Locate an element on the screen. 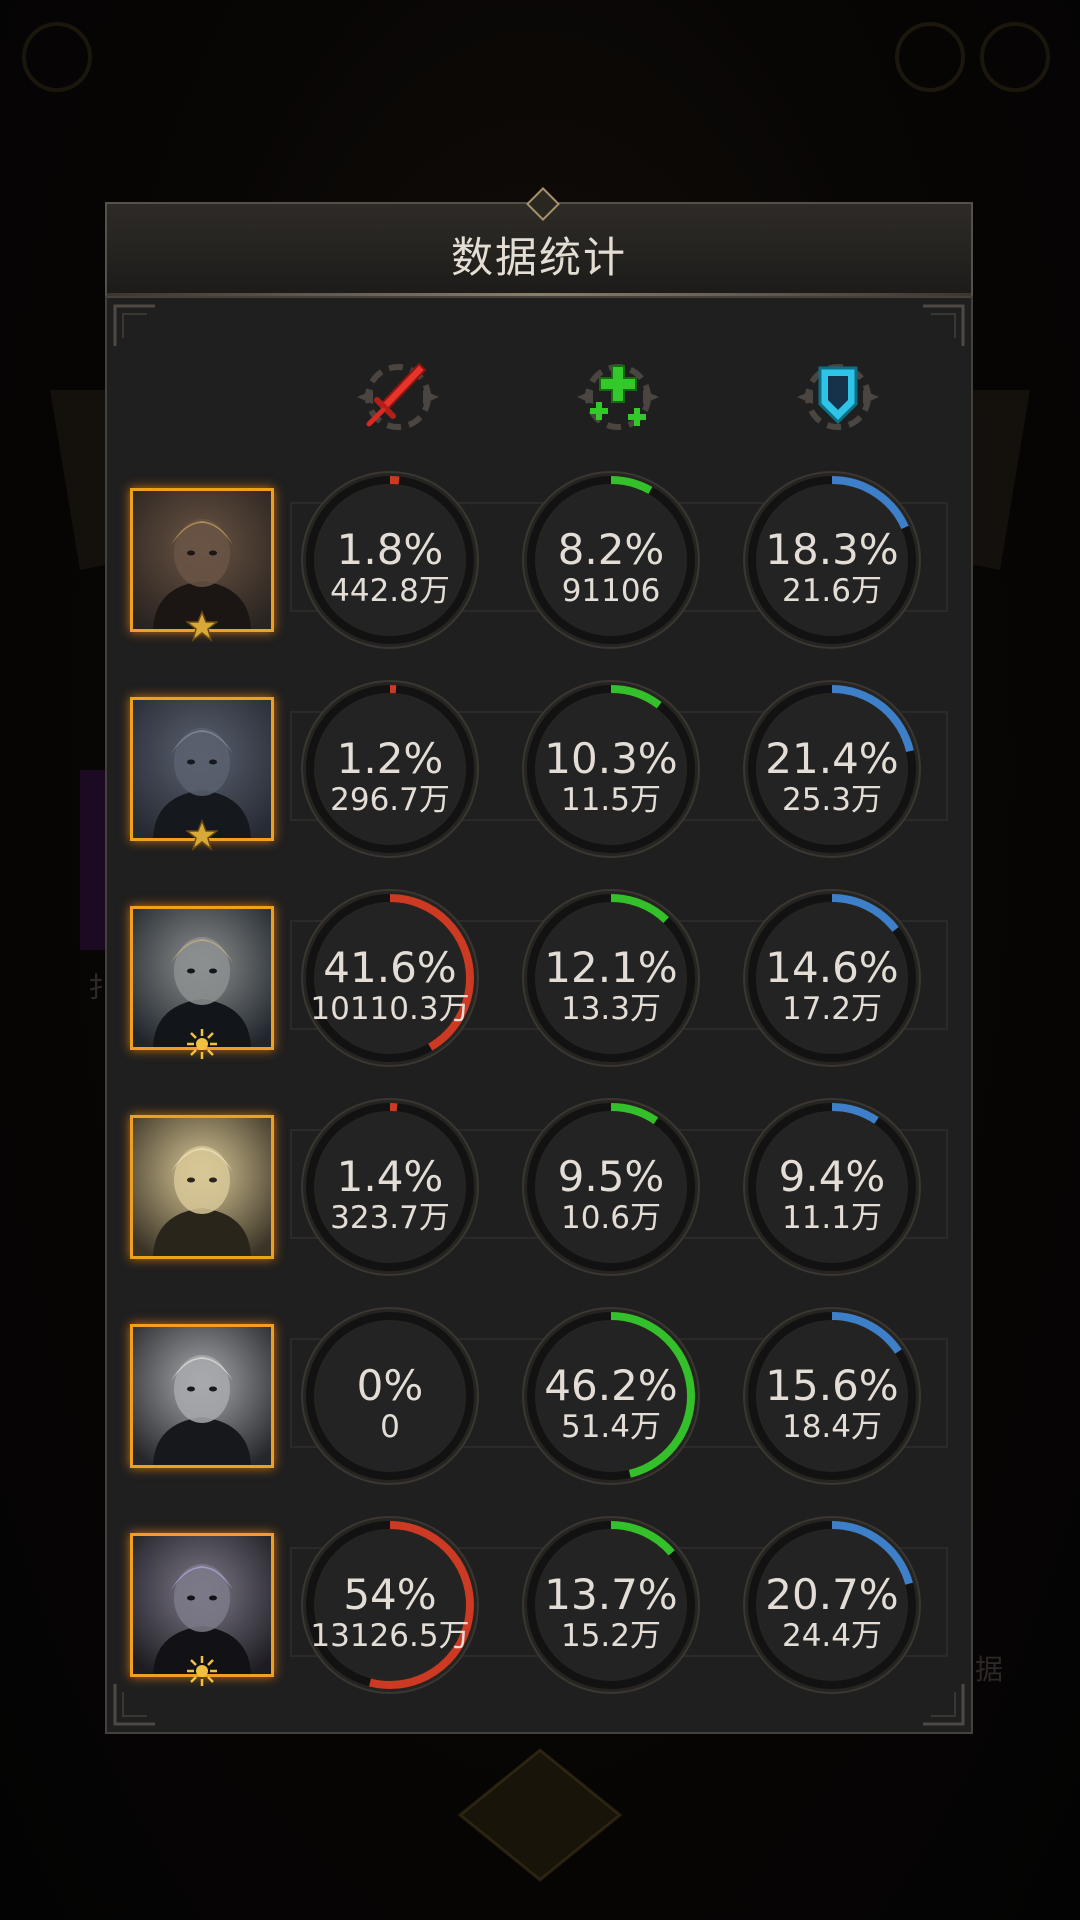 This screenshot has height=1920, width=1080. hero-row: 54% 13126.5万 13.7% 15.2万 20.7% 24.4万 is located at coordinates (540, 1604).